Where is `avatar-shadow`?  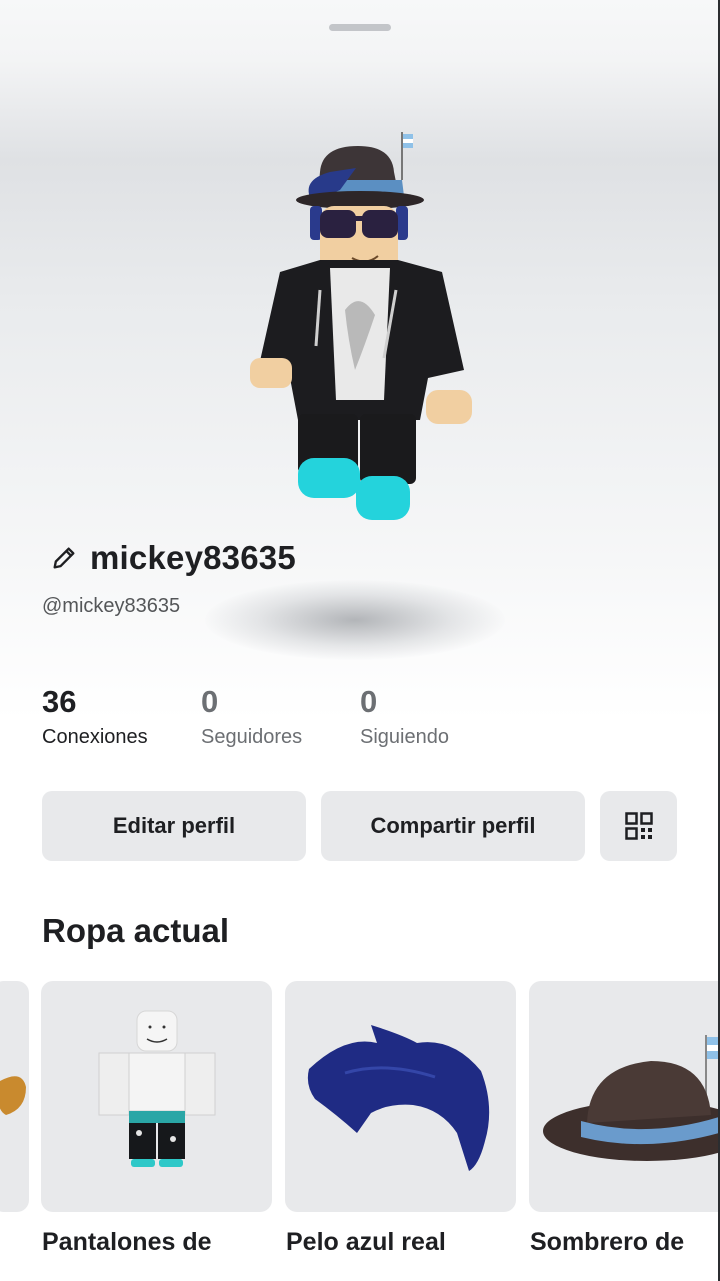
avatar-shadow is located at coordinates (355, 620).